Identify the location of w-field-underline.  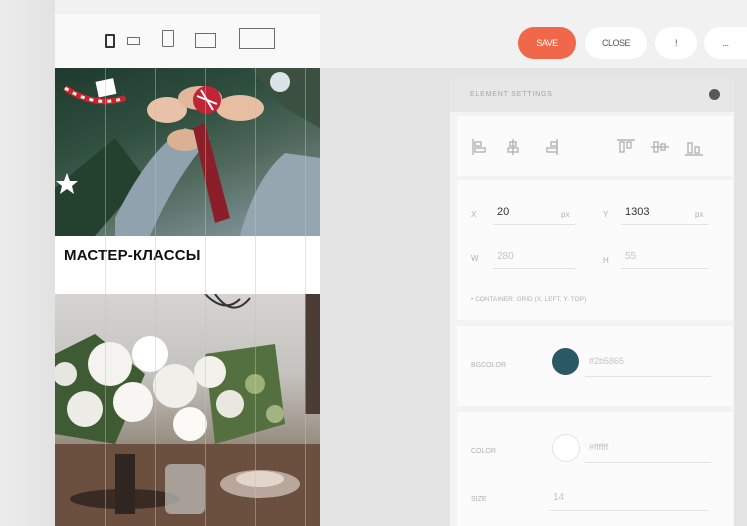
(534, 268).